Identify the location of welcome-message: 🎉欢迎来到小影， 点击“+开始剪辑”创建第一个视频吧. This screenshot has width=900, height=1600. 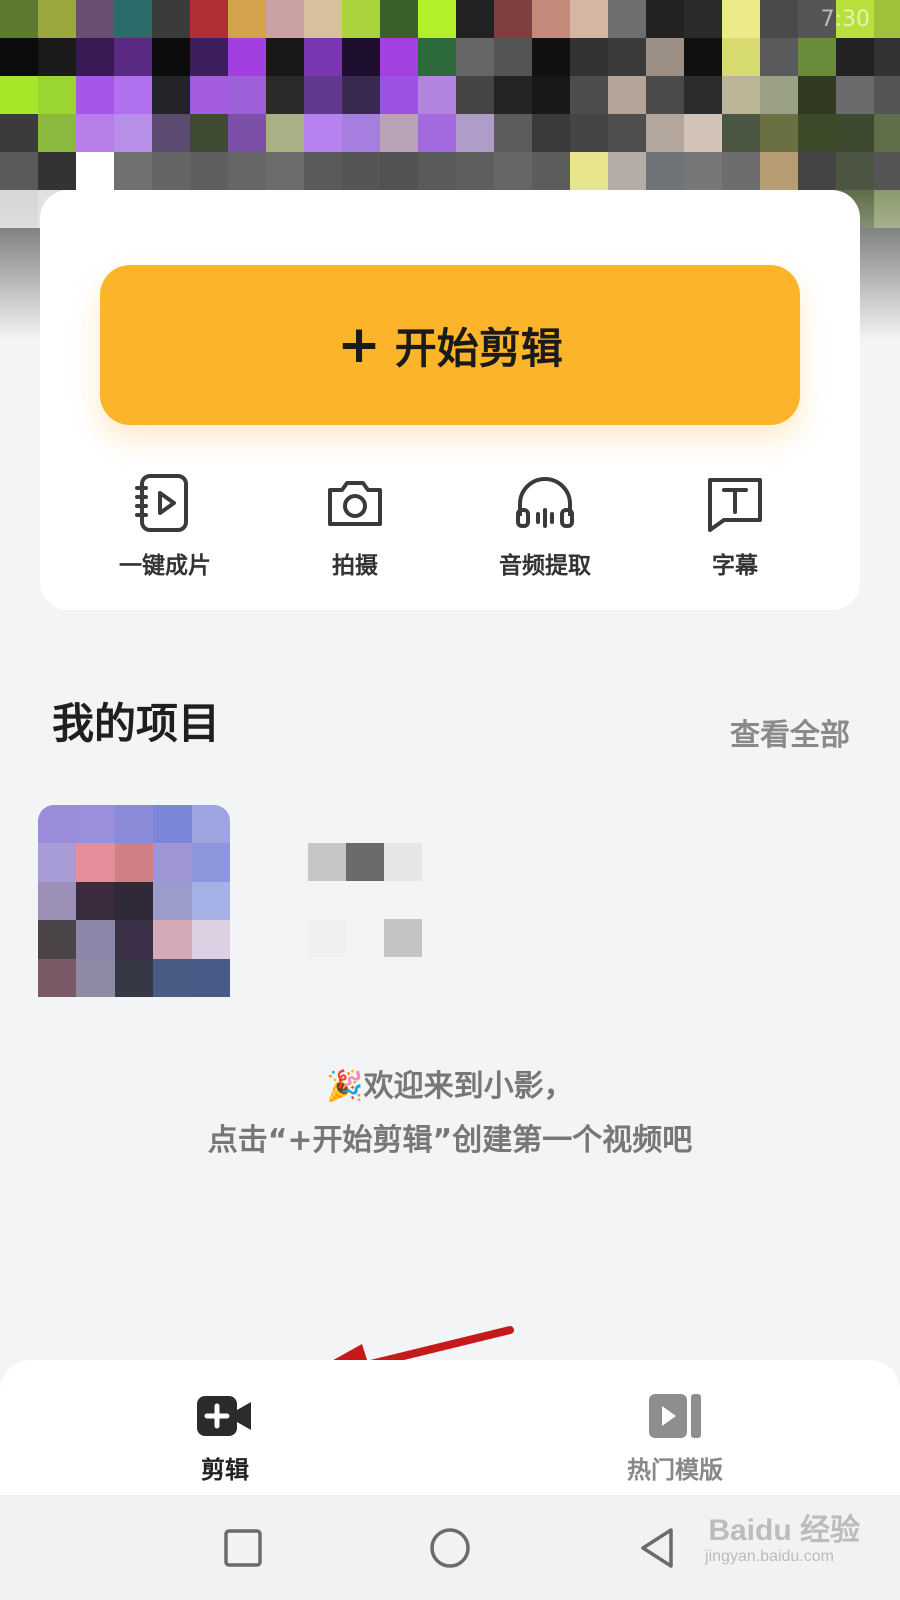
(450, 1114).